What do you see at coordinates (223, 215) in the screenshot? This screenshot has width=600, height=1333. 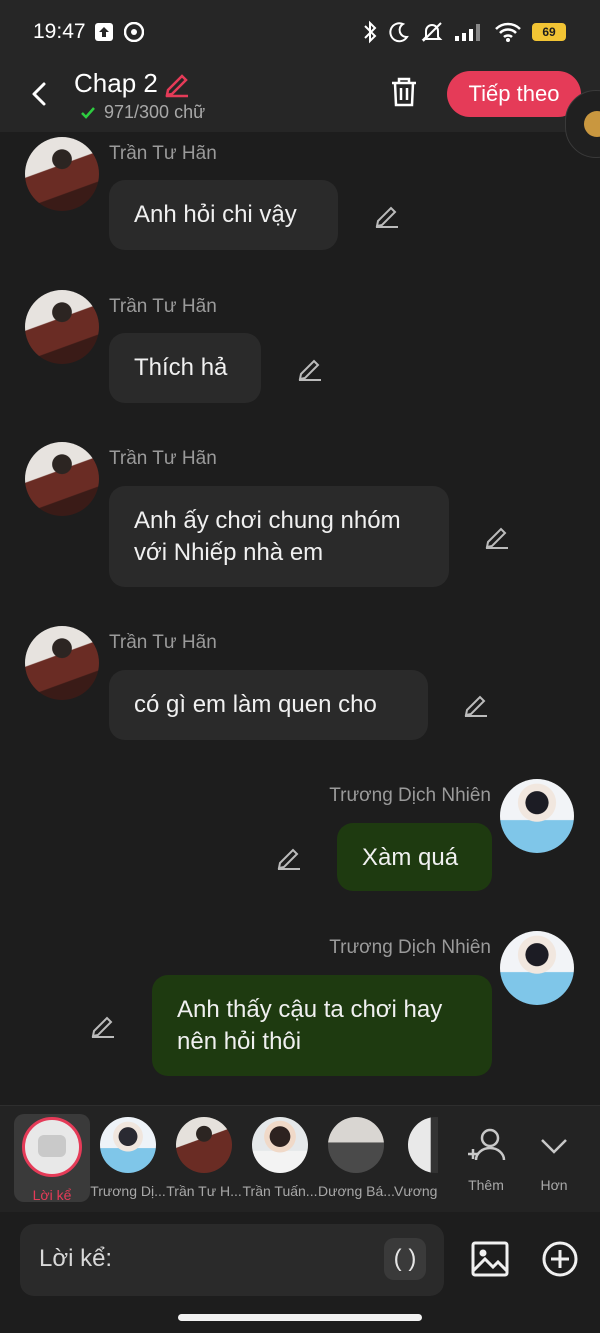 I see `message-bubble: Anh hỏi chi vậy` at bounding box center [223, 215].